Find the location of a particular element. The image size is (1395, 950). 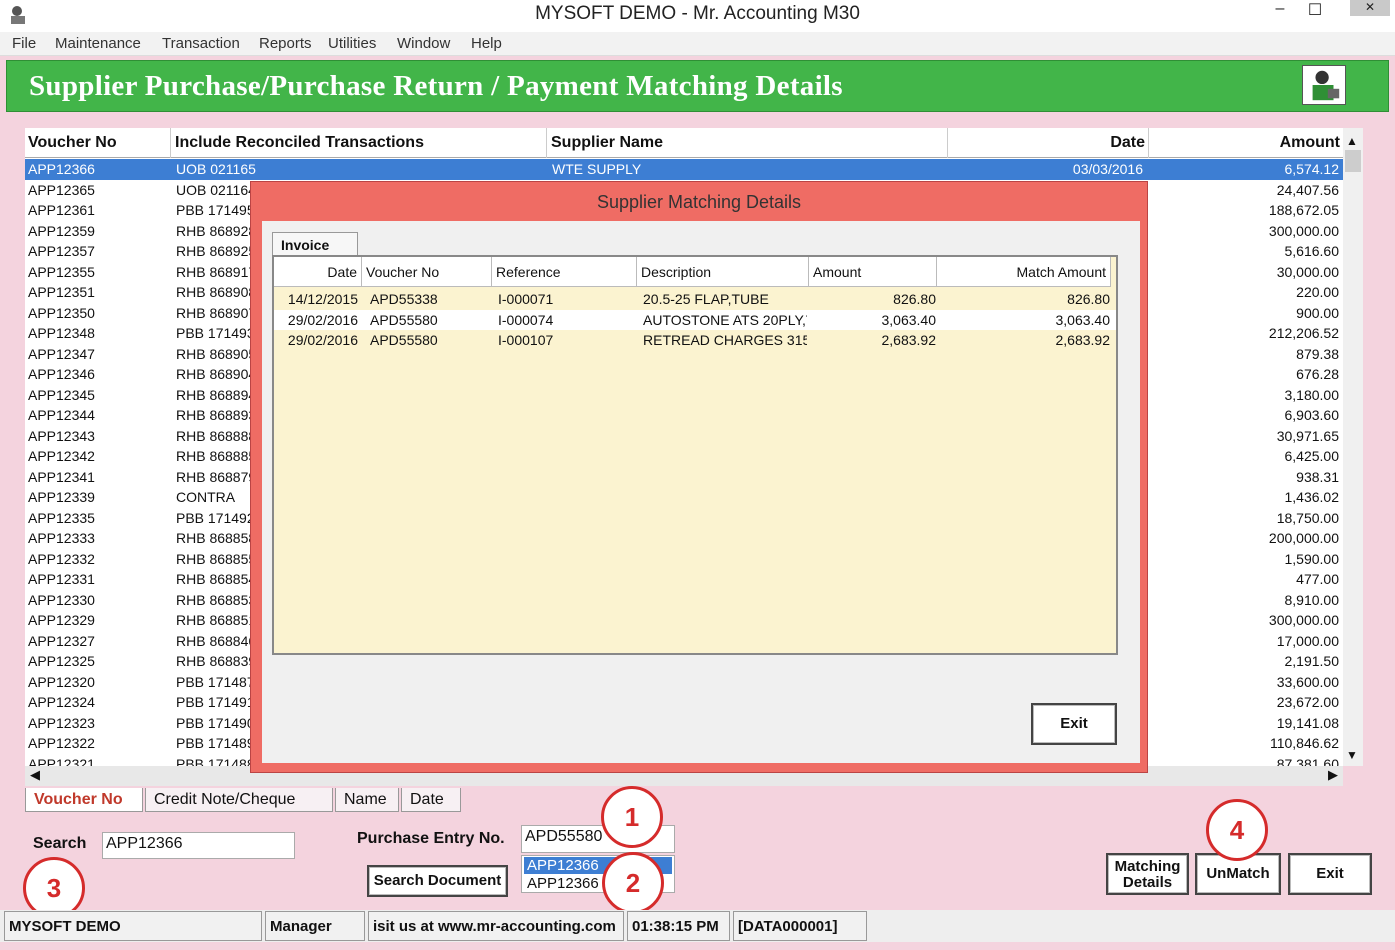

status-company: MYSOFT DEMO is located at coordinates (133, 926).